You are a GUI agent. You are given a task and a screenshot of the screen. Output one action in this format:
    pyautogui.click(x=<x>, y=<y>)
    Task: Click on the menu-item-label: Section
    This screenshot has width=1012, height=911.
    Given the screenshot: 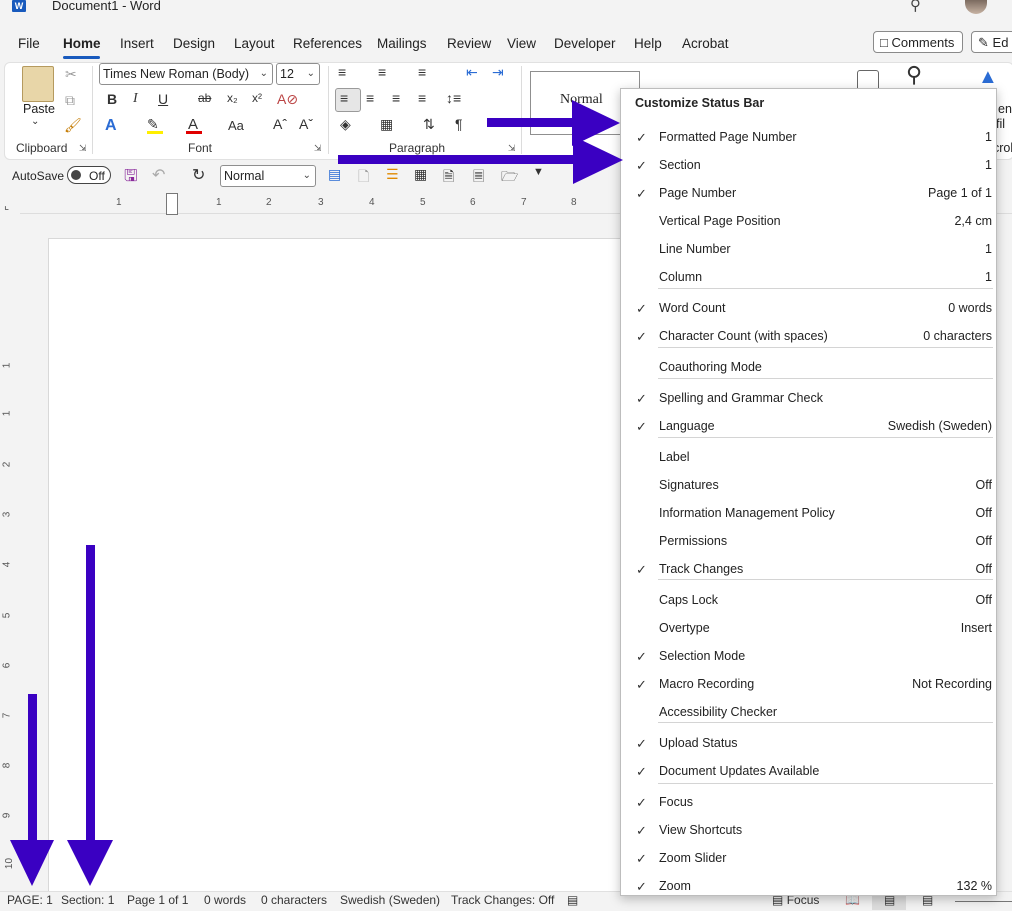 What is the action you would take?
    pyautogui.click(x=680, y=165)
    